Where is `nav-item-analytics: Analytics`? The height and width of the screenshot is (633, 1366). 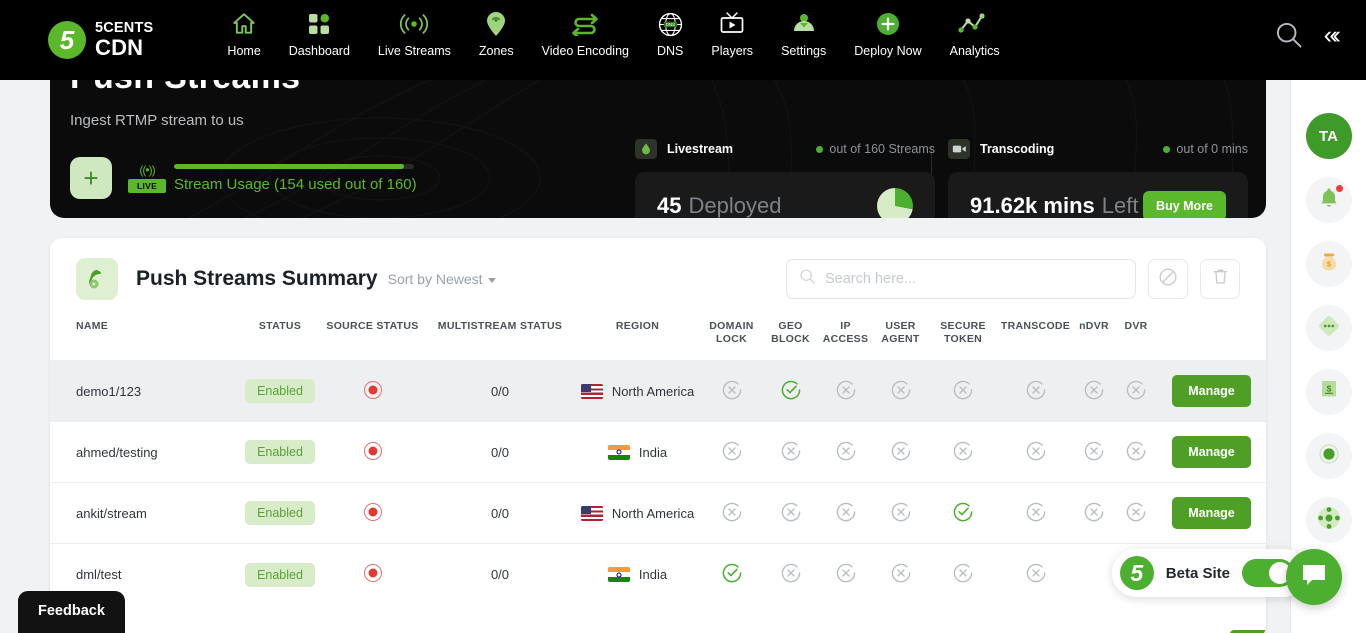
nav-item-analytics: Analytics is located at coordinates (975, 33).